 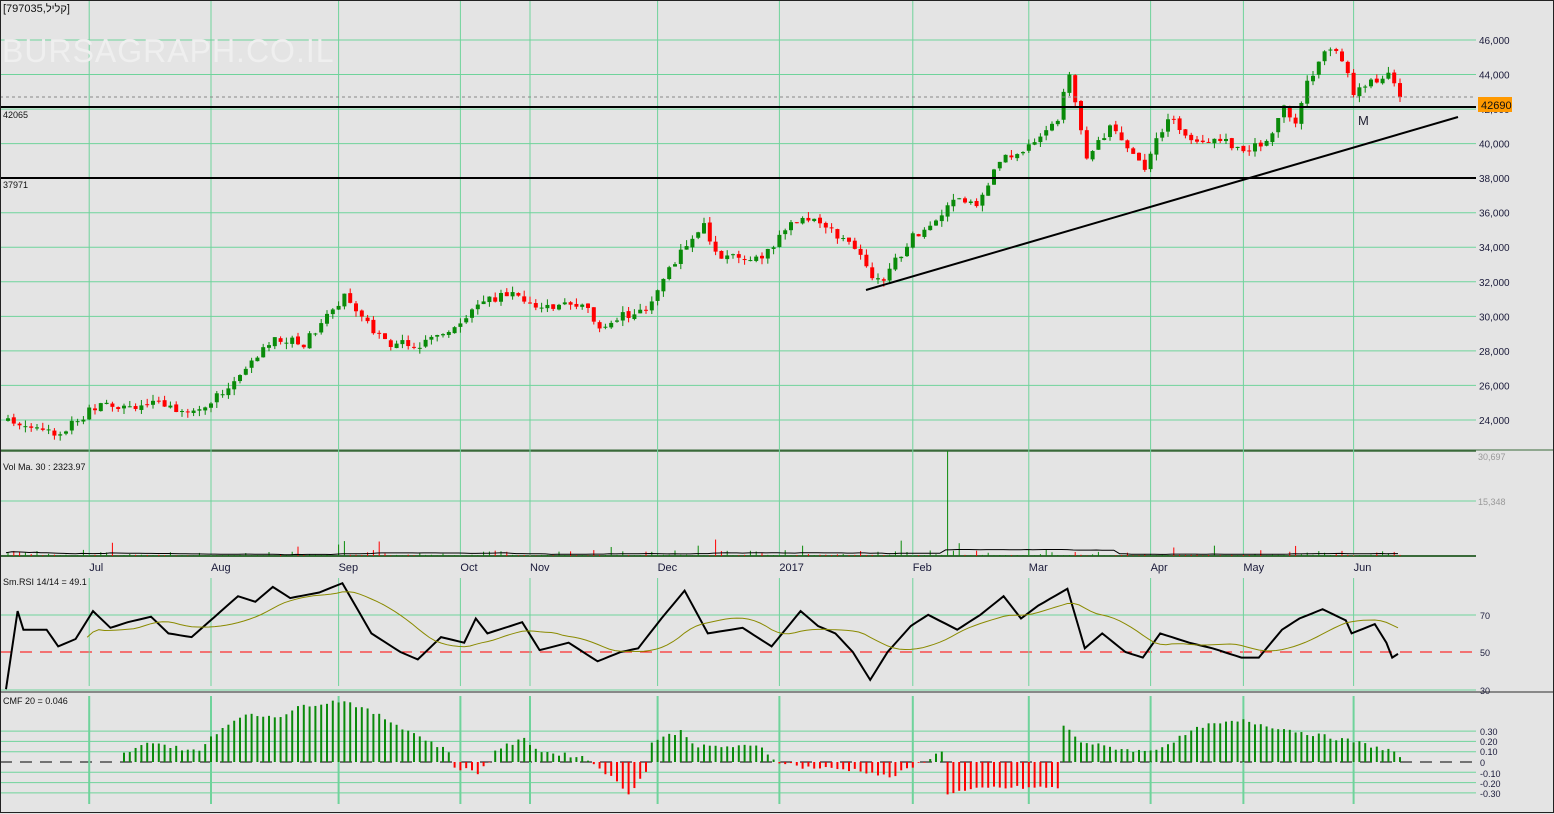 What do you see at coordinates (1363, 568) in the screenshot?
I see `month-label: Jun` at bounding box center [1363, 568].